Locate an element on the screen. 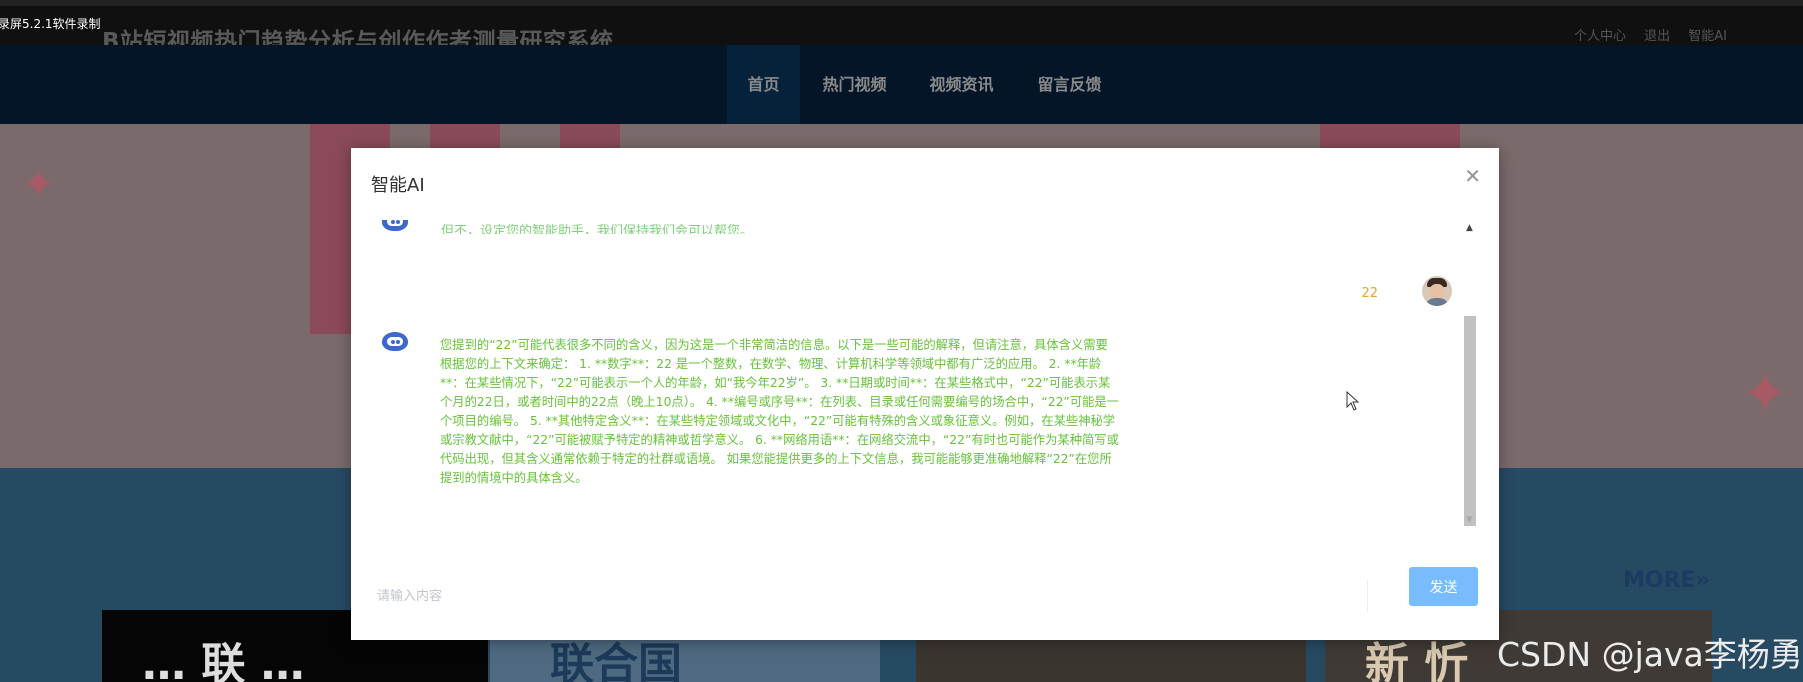 The height and width of the screenshot is (682, 1803). more-link: MORE» is located at coordinates (1666, 580).